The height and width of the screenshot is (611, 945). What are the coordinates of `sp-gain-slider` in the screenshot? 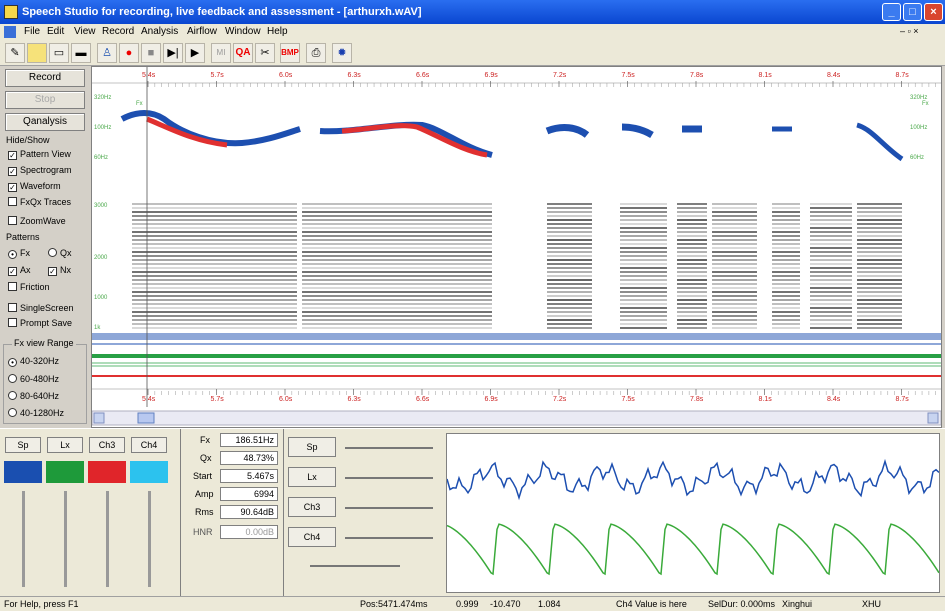 It's located at (23, 539).